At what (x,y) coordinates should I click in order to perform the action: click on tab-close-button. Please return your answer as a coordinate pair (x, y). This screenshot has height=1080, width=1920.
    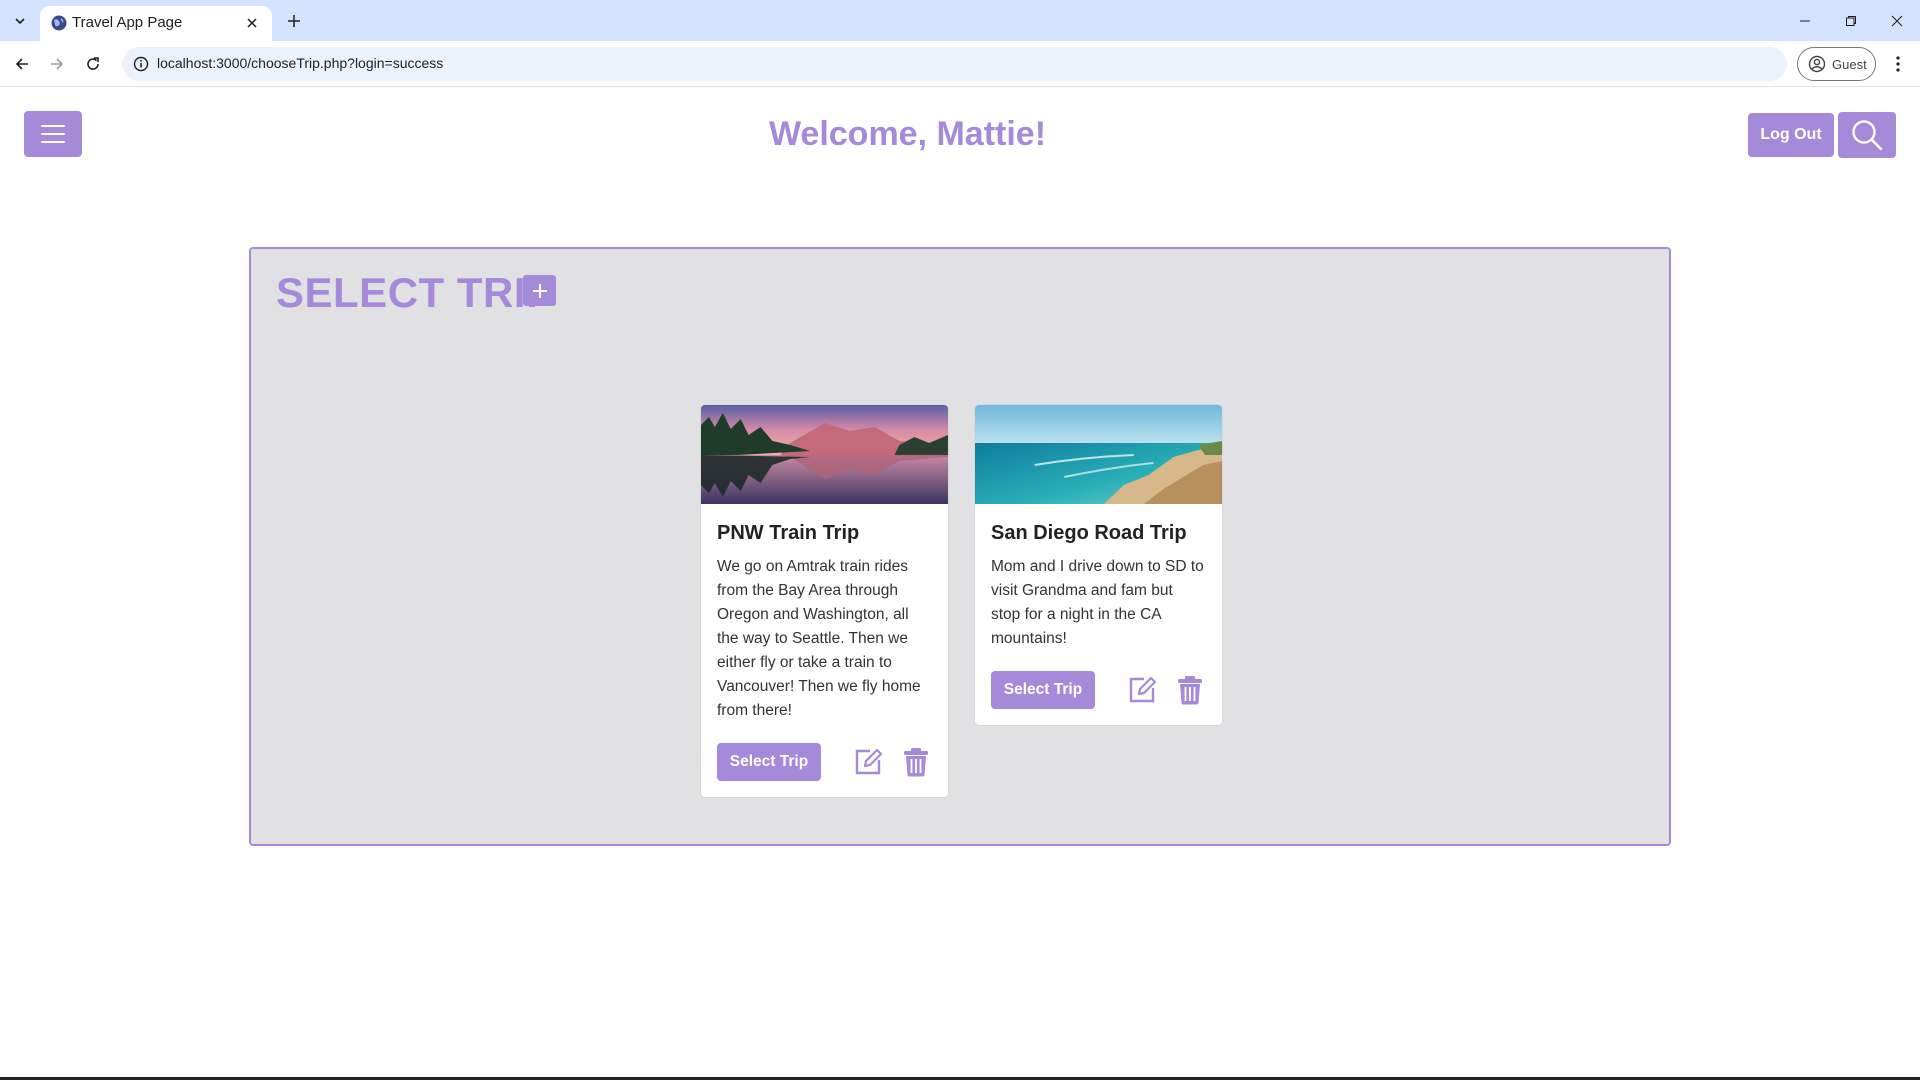
    Looking at the image, I should click on (252, 23).